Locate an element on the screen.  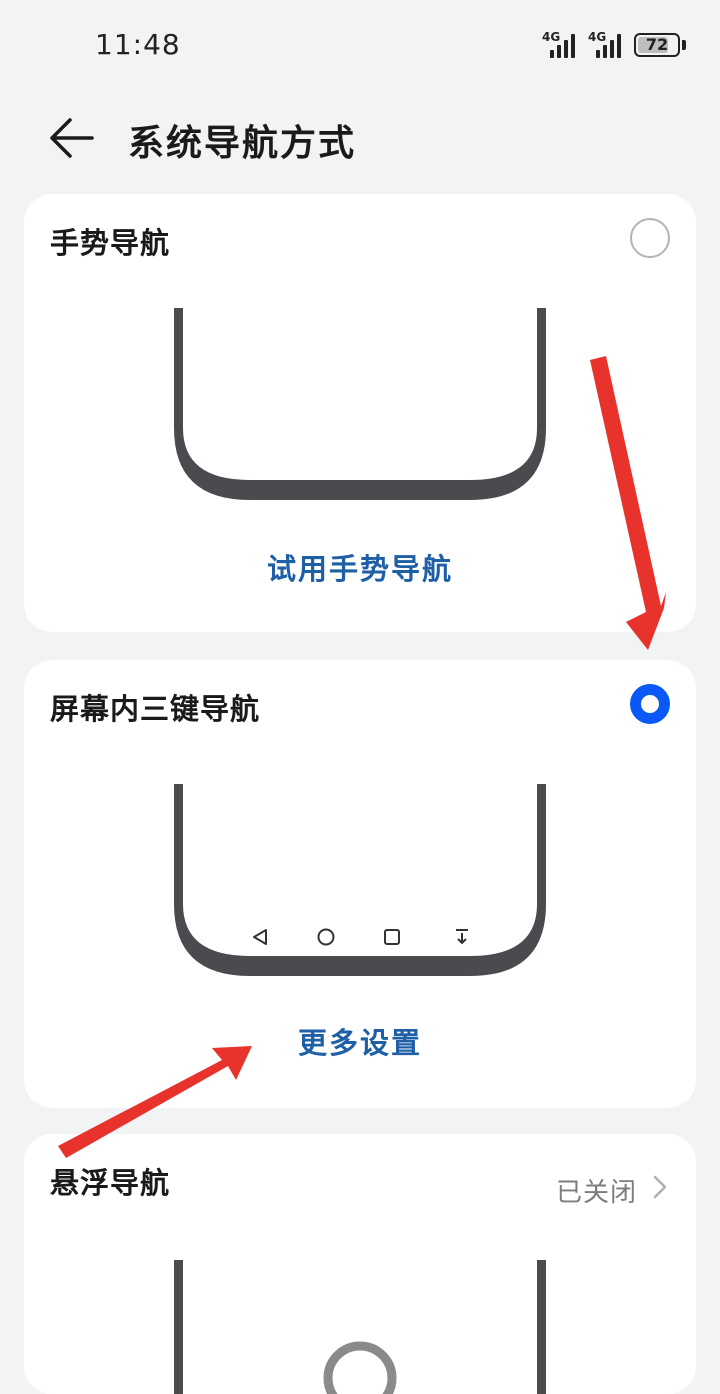
battery-icon: 72 is located at coordinates (657, 45).